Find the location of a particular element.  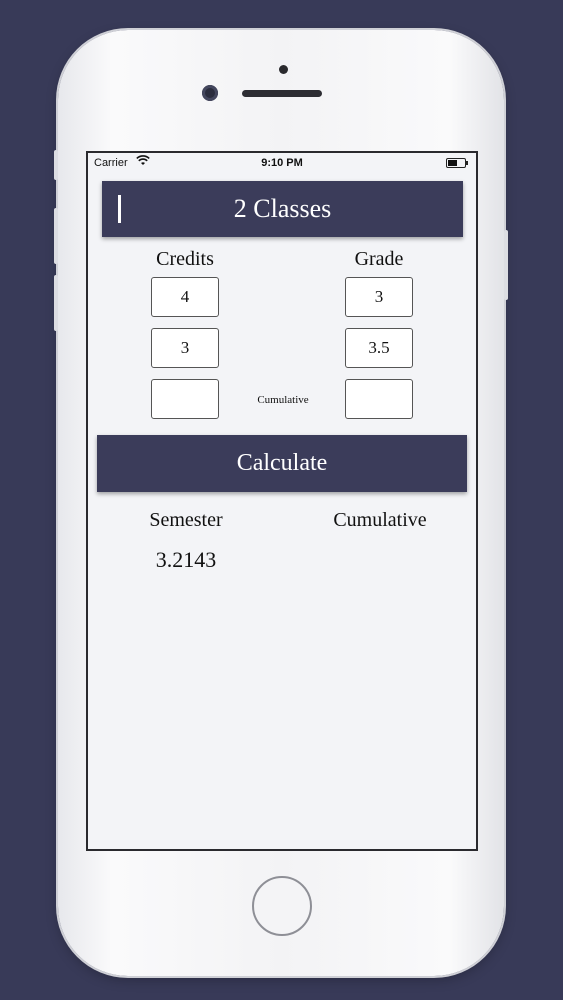

status-bar: Carrier 9:10 PM is located at coordinates (282, 164).